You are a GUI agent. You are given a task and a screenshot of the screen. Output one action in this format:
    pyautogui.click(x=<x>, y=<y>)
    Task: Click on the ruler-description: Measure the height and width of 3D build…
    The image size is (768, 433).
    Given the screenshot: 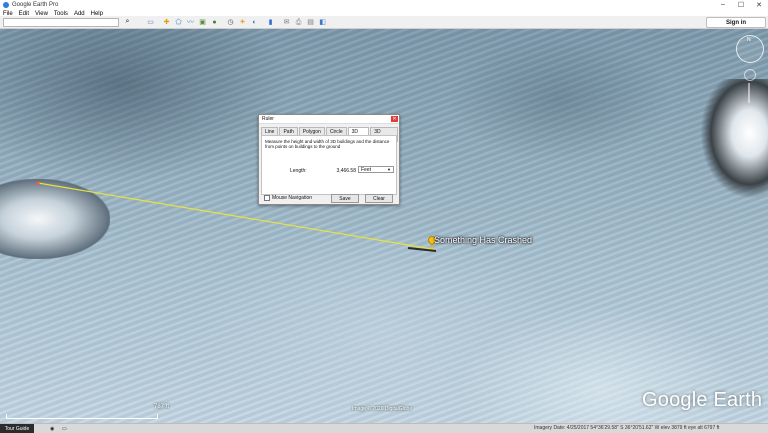 What is the action you would take?
    pyautogui.click(x=327, y=144)
    